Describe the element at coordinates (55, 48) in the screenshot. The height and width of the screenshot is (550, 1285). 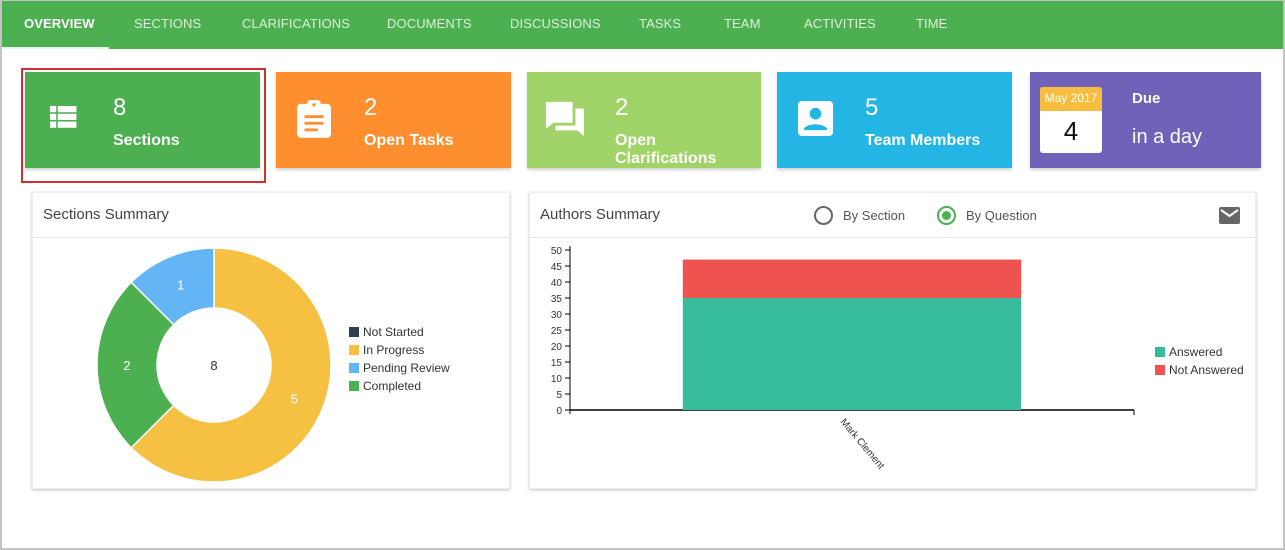
I see `active-tab-indicator` at that location.